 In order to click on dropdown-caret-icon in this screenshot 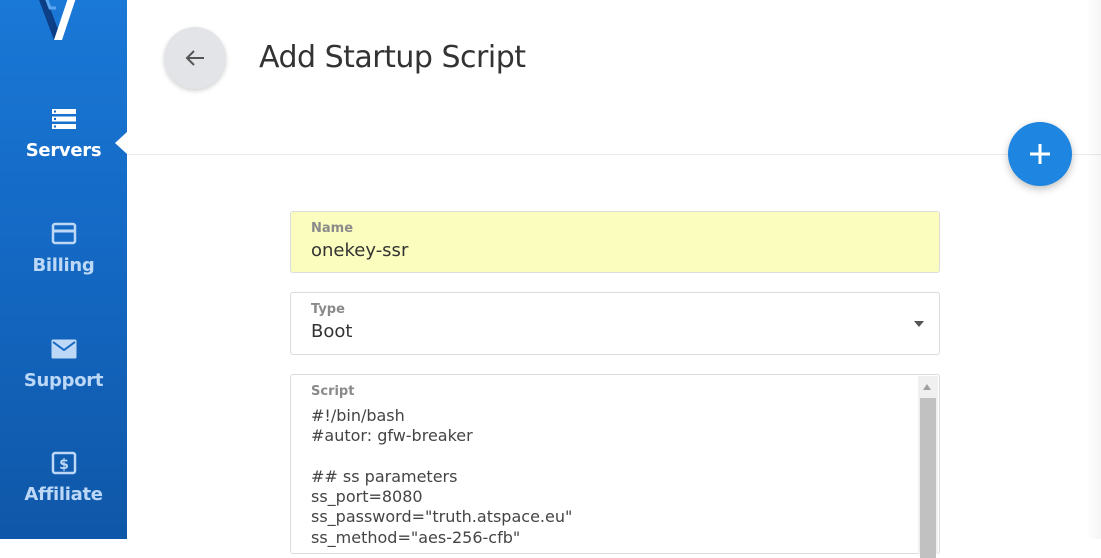, I will do `click(919, 324)`.